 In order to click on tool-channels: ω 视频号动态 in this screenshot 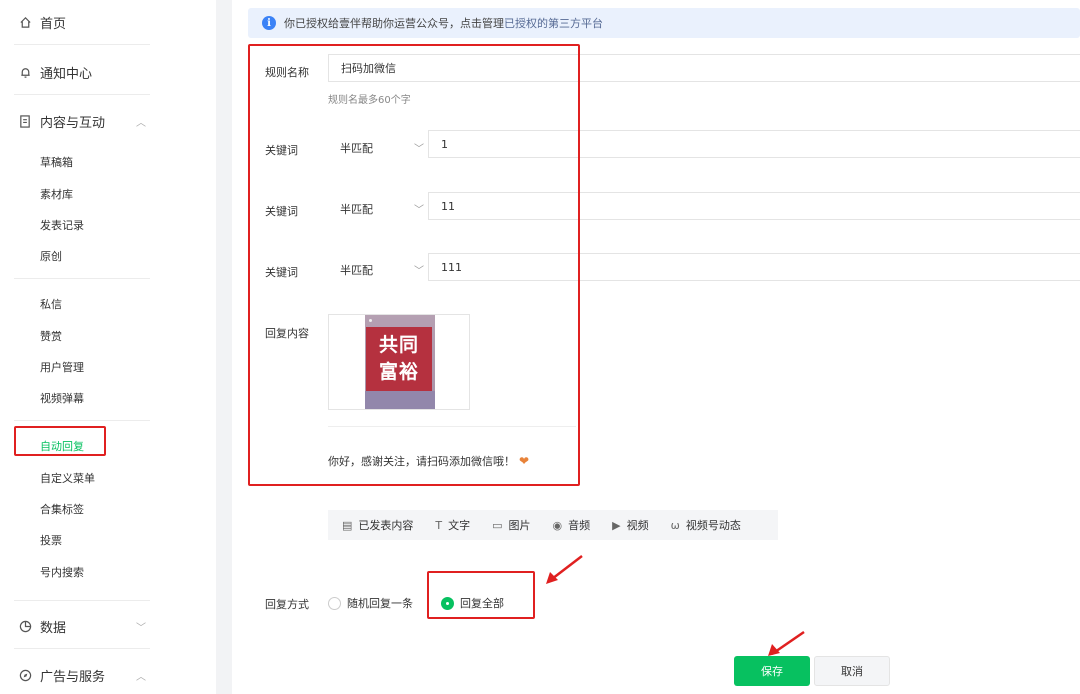, I will do `click(706, 525)`.